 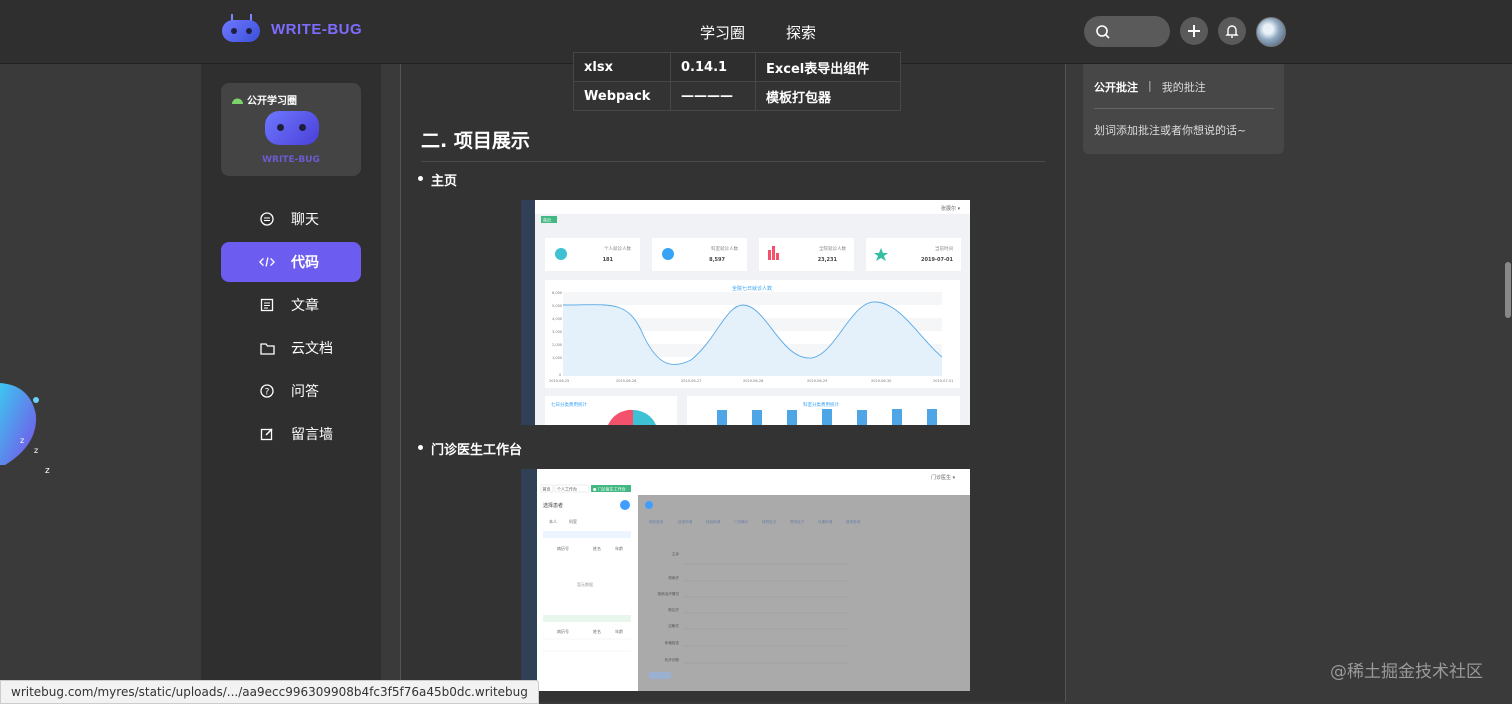 I want to click on tab-my-annotations: 我的批注, so click(x=1184, y=87).